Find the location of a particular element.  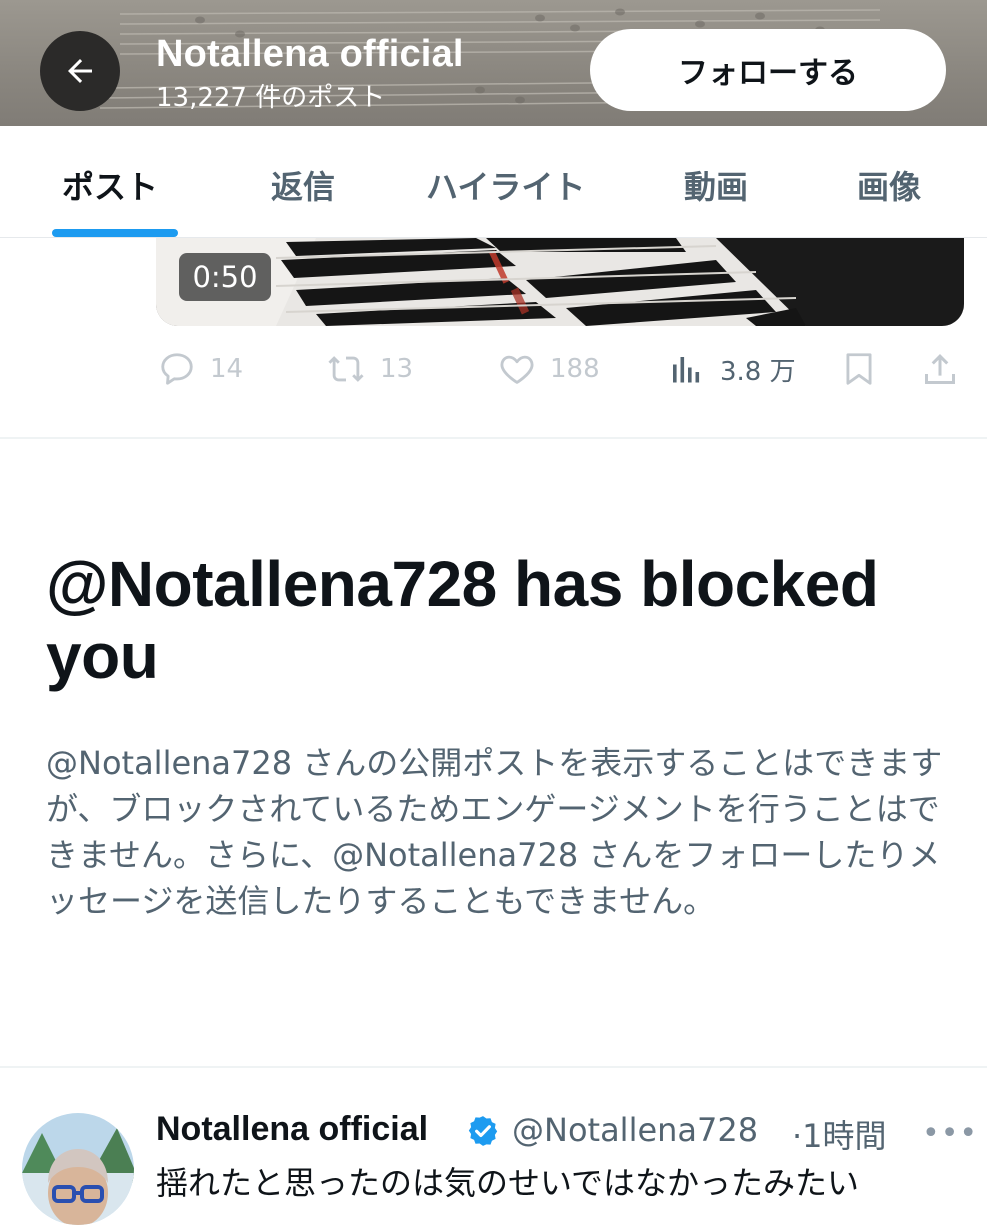

post-text: 揺れたと思ったのは気のせいではなかったみたい is located at coordinates (508, 1183).